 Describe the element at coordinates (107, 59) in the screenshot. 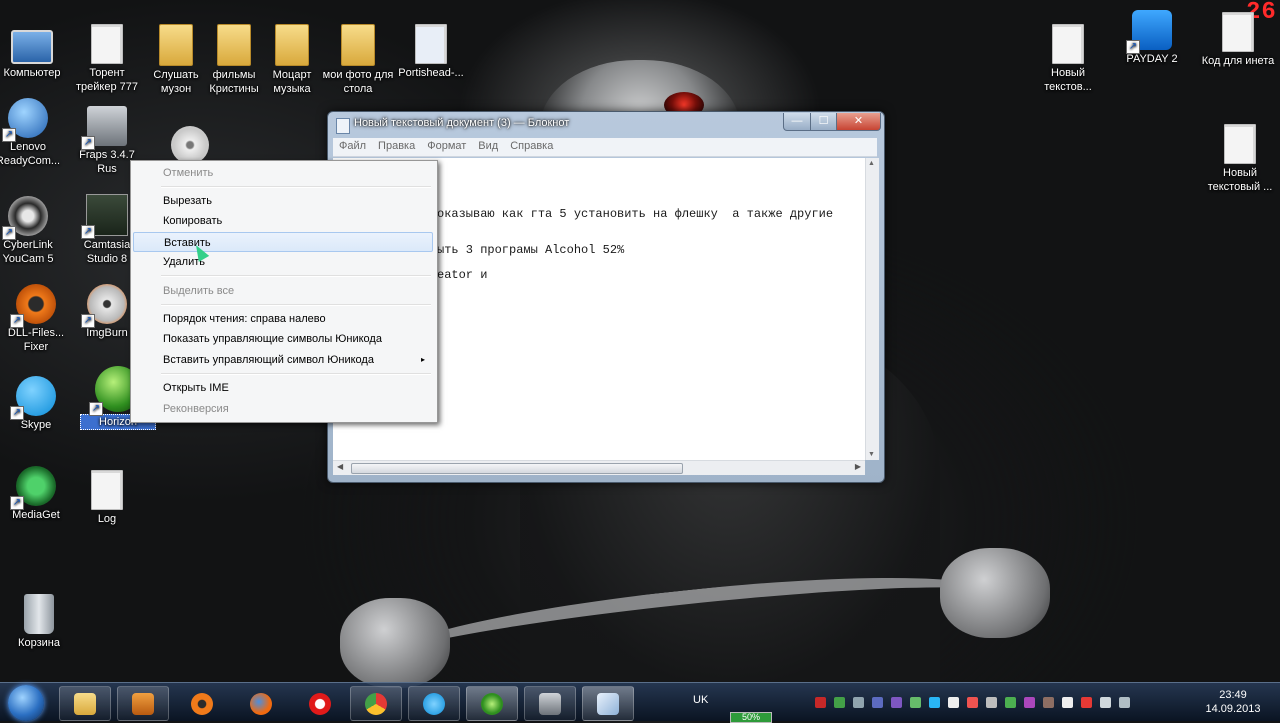

I see `desktop-icon-torrent-tracker: Торент трейкер 777` at that location.